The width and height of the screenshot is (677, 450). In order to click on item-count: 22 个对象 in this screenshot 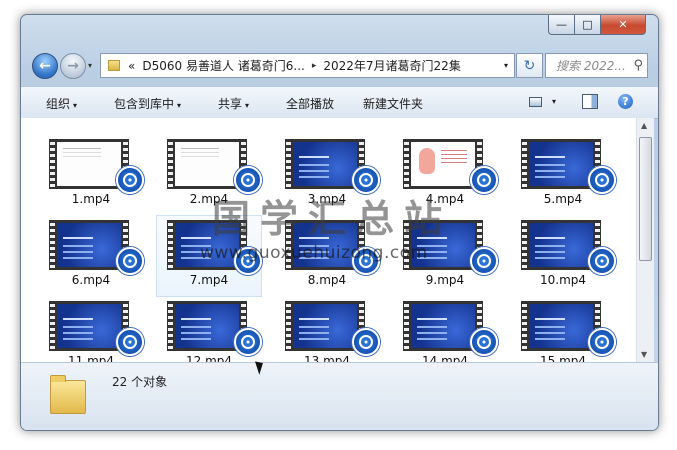, I will do `click(140, 382)`.